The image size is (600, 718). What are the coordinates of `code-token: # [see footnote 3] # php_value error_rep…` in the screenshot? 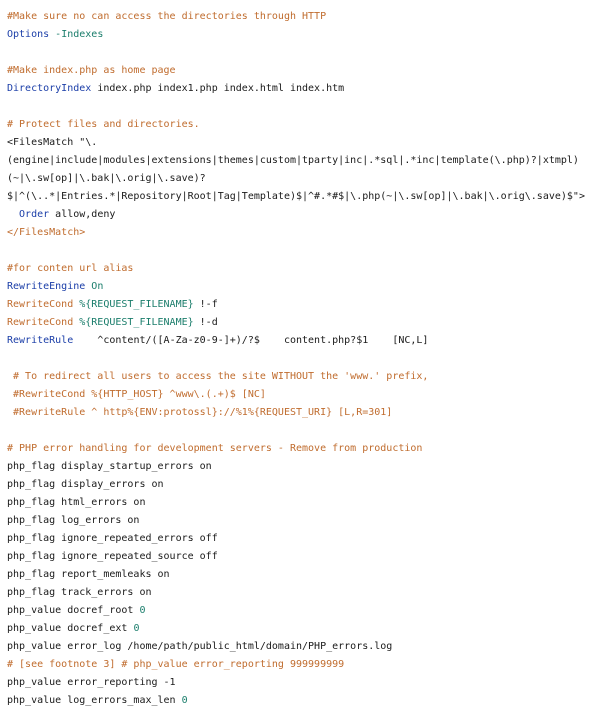 It's located at (176, 664).